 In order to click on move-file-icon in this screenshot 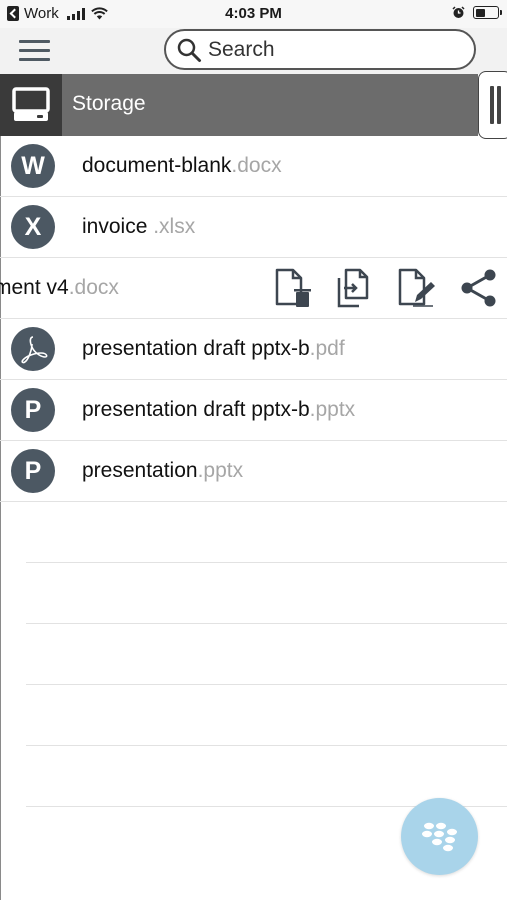, I will do `click(355, 288)`.